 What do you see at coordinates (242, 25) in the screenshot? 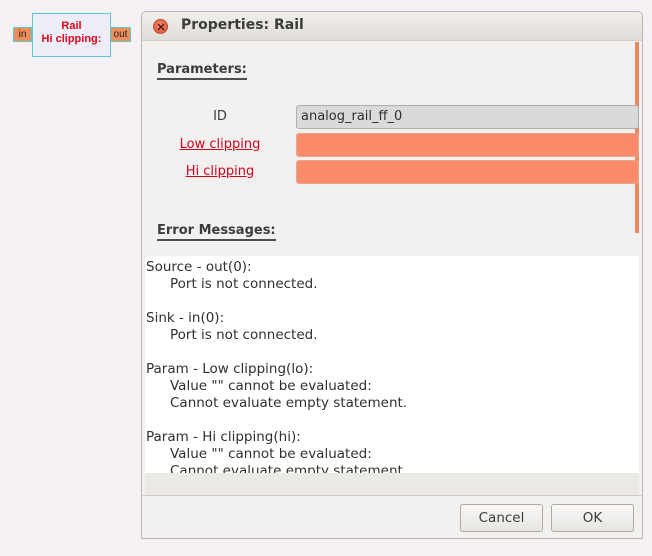
I see `dialog-title: Properties: Rail` at bounding box center [242, 25].